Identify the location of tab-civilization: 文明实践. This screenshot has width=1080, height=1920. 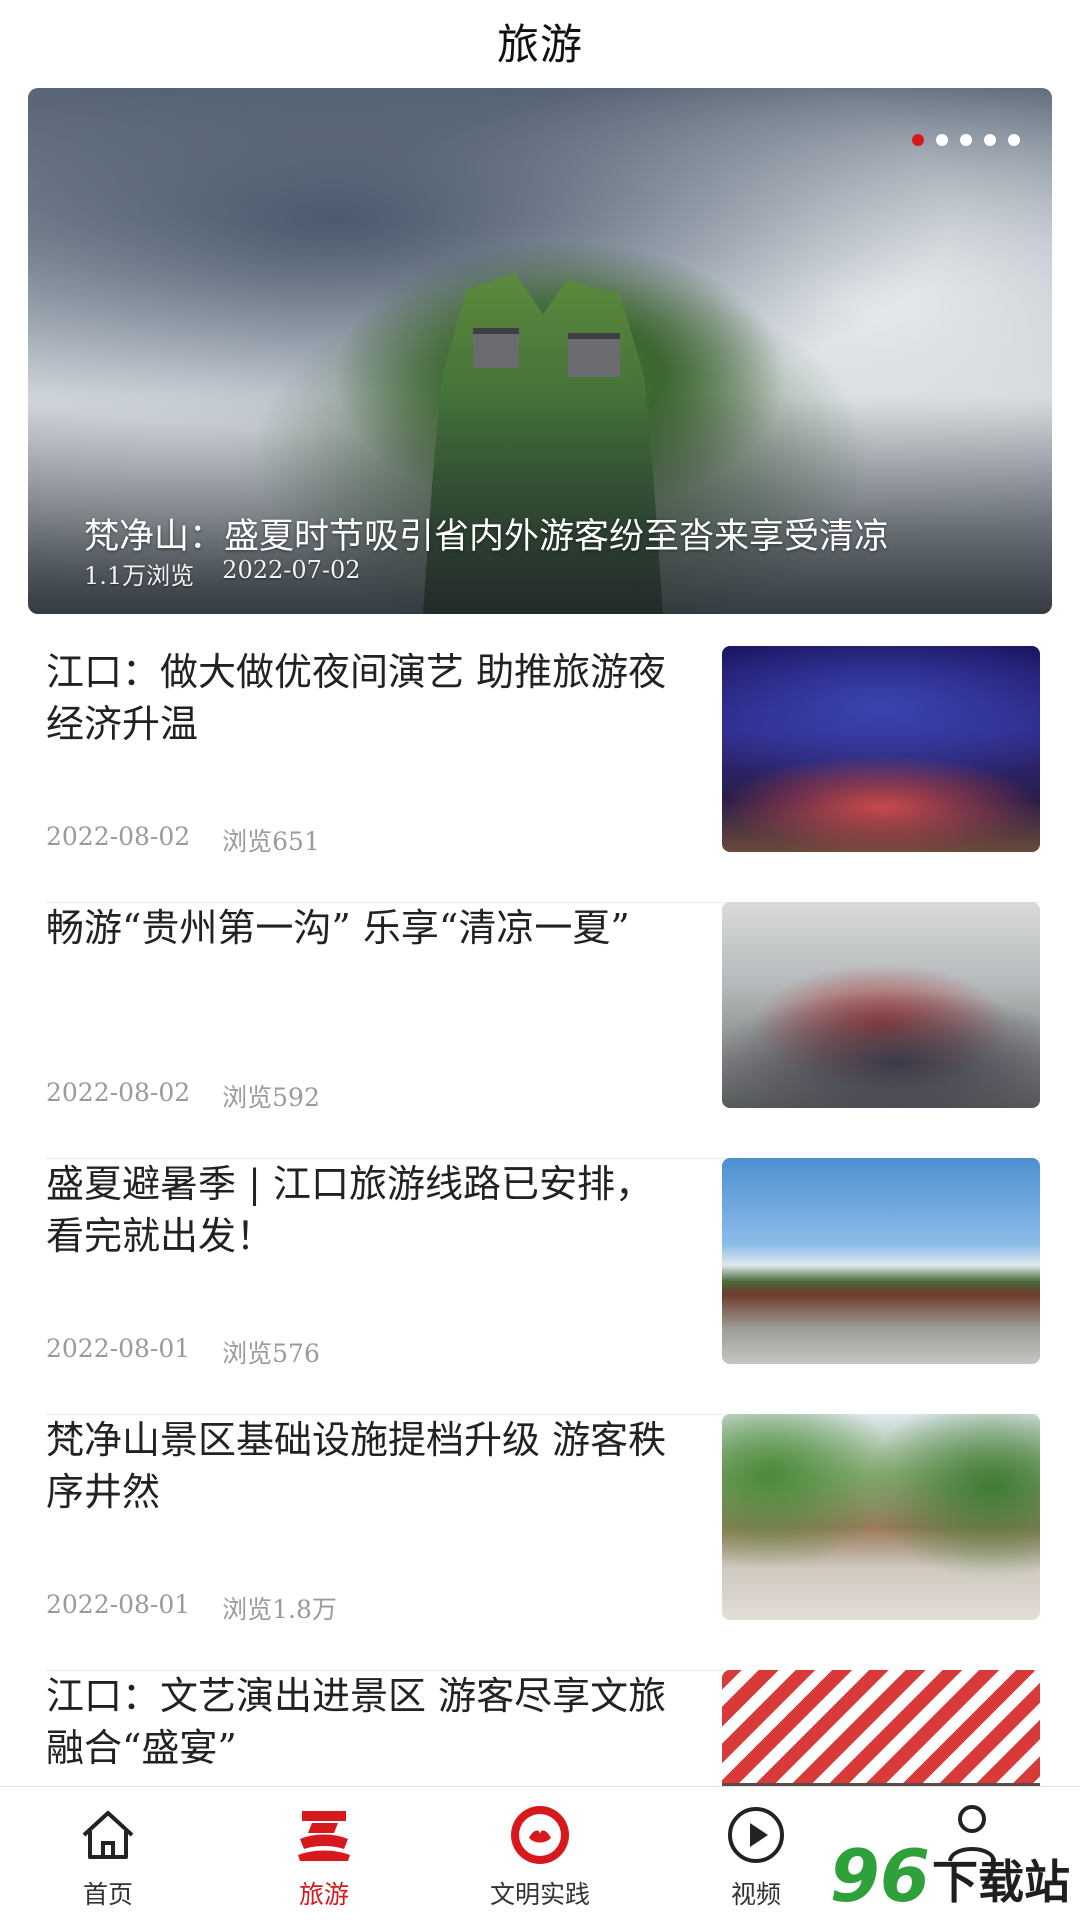
(540, 1853).